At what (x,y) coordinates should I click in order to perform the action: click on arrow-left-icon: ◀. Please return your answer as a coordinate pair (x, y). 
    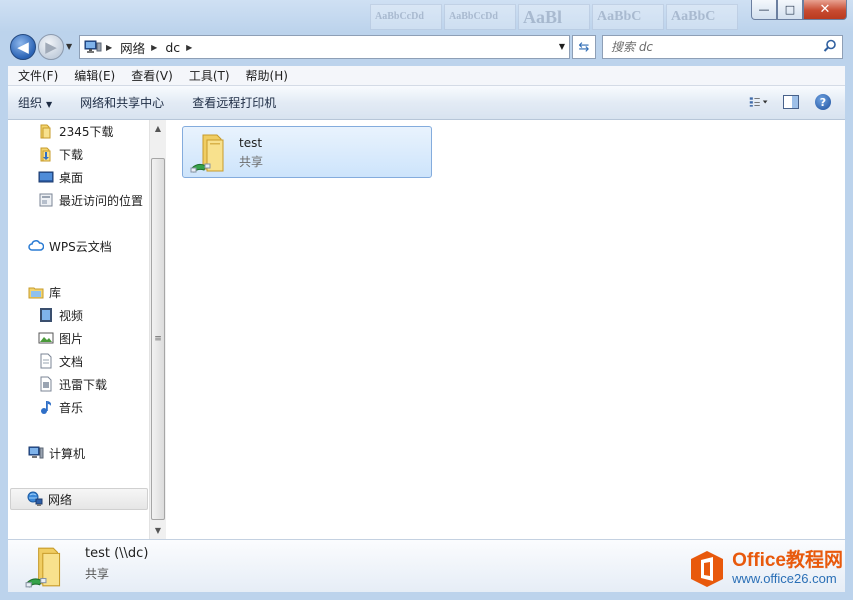
    Looking at the image, I should click on (23, 47).